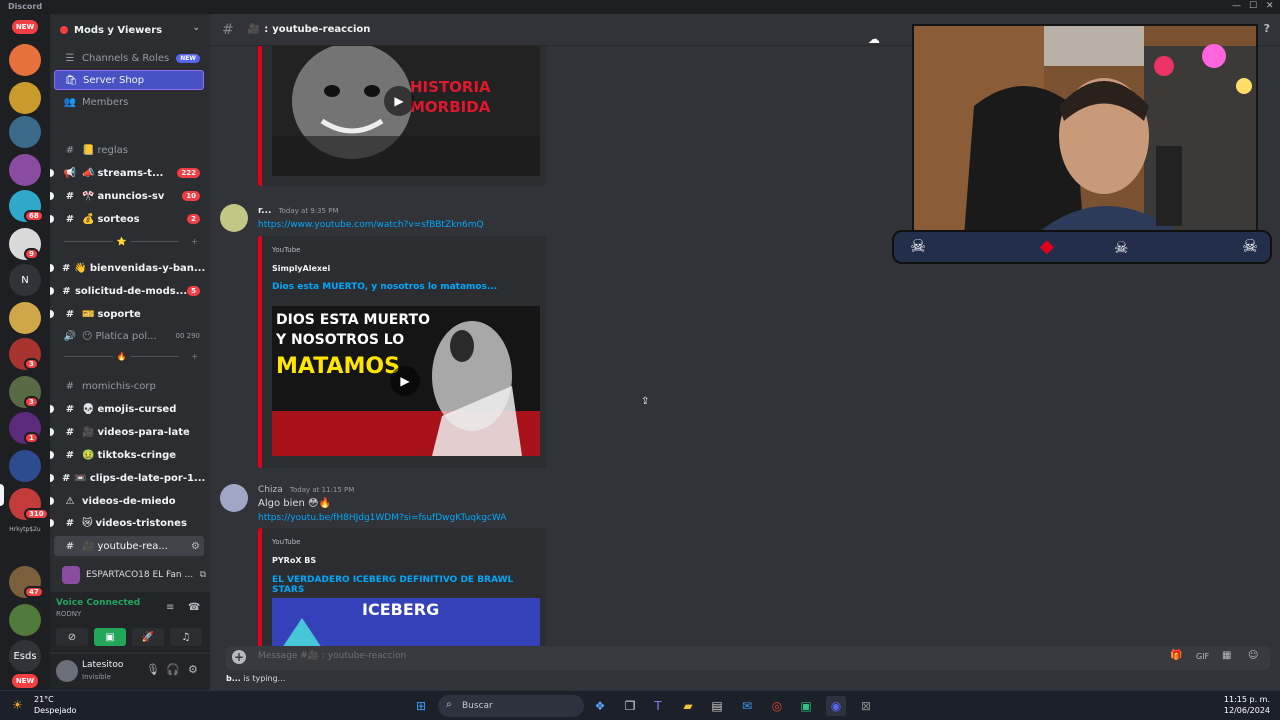 This screenshot has height=720, width=1280. Describe the element at coordinates (1270, 6) in the screenshot. I see `close-button: ✕` at that location.